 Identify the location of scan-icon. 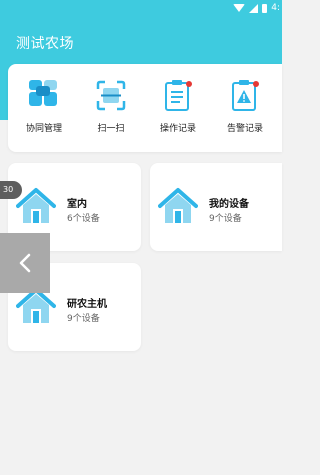
(111, 95).